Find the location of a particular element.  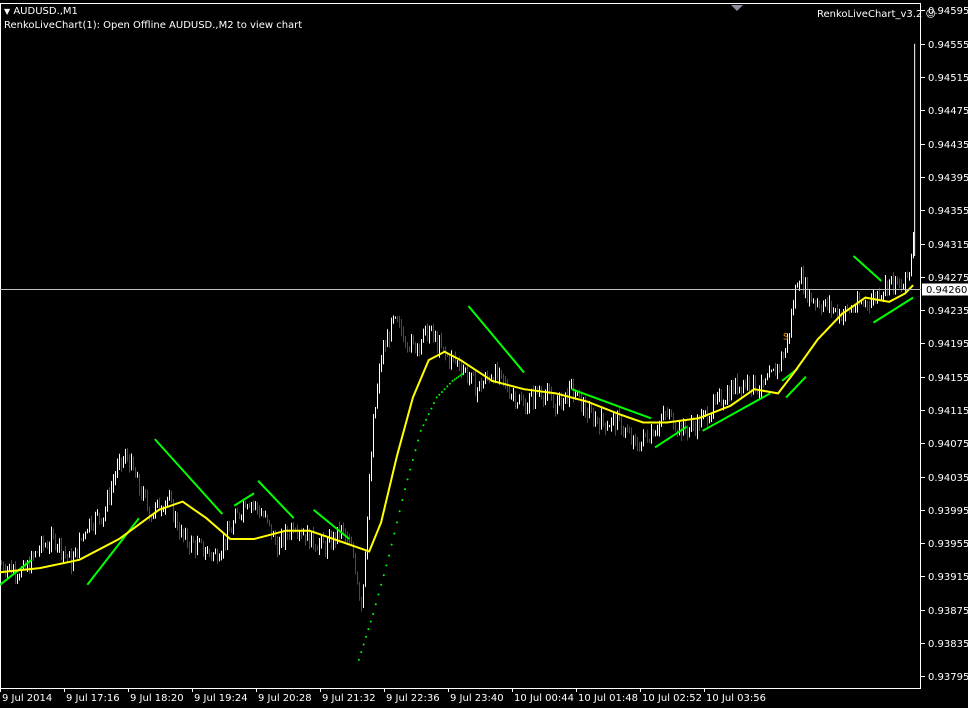

y-tick-label: 0.94355 is located at coordinates (948, 211).